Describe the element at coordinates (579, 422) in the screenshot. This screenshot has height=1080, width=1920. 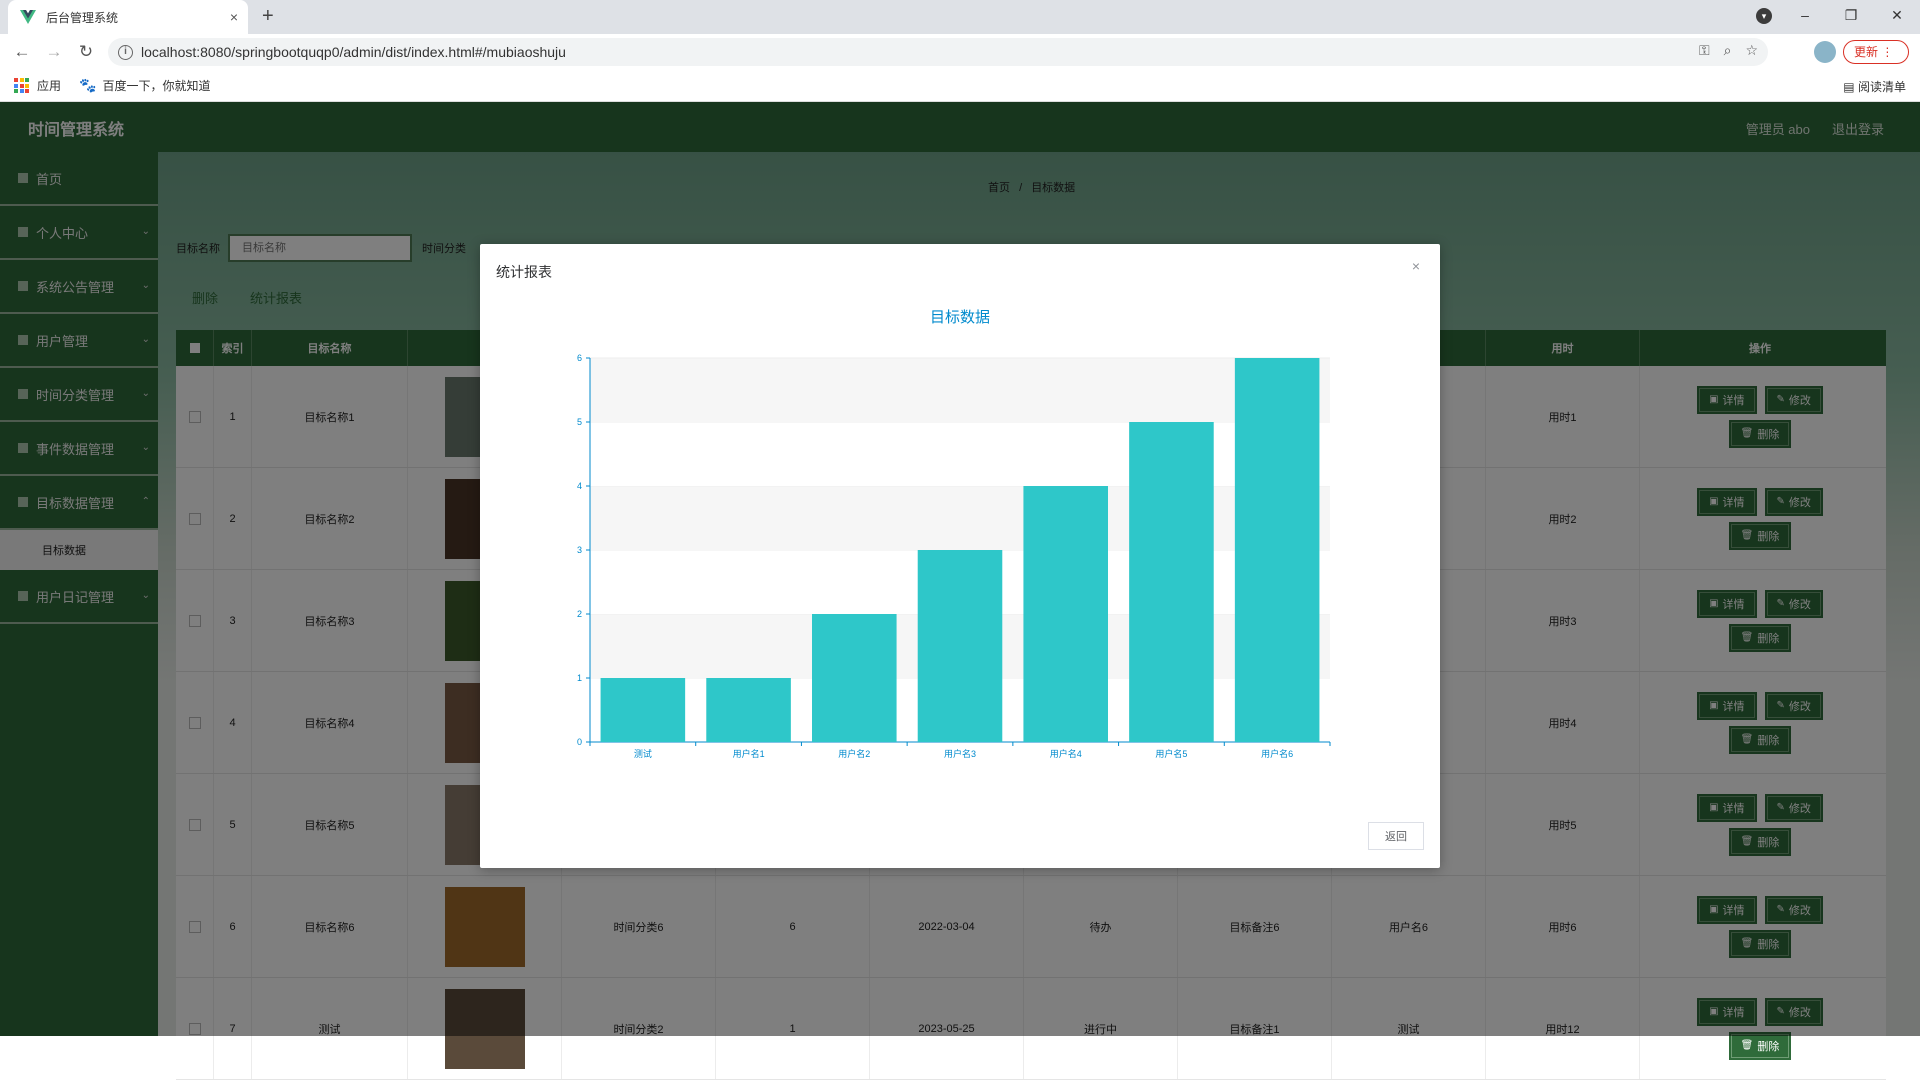
I see `y-tick-label: 5` at that location.